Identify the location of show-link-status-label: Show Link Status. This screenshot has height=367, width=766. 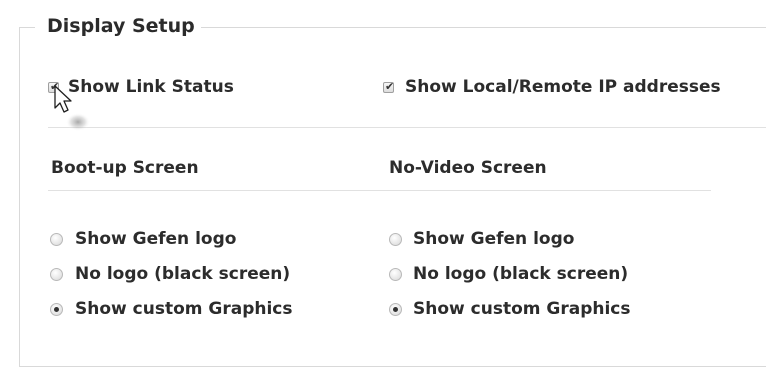
(151, 87).